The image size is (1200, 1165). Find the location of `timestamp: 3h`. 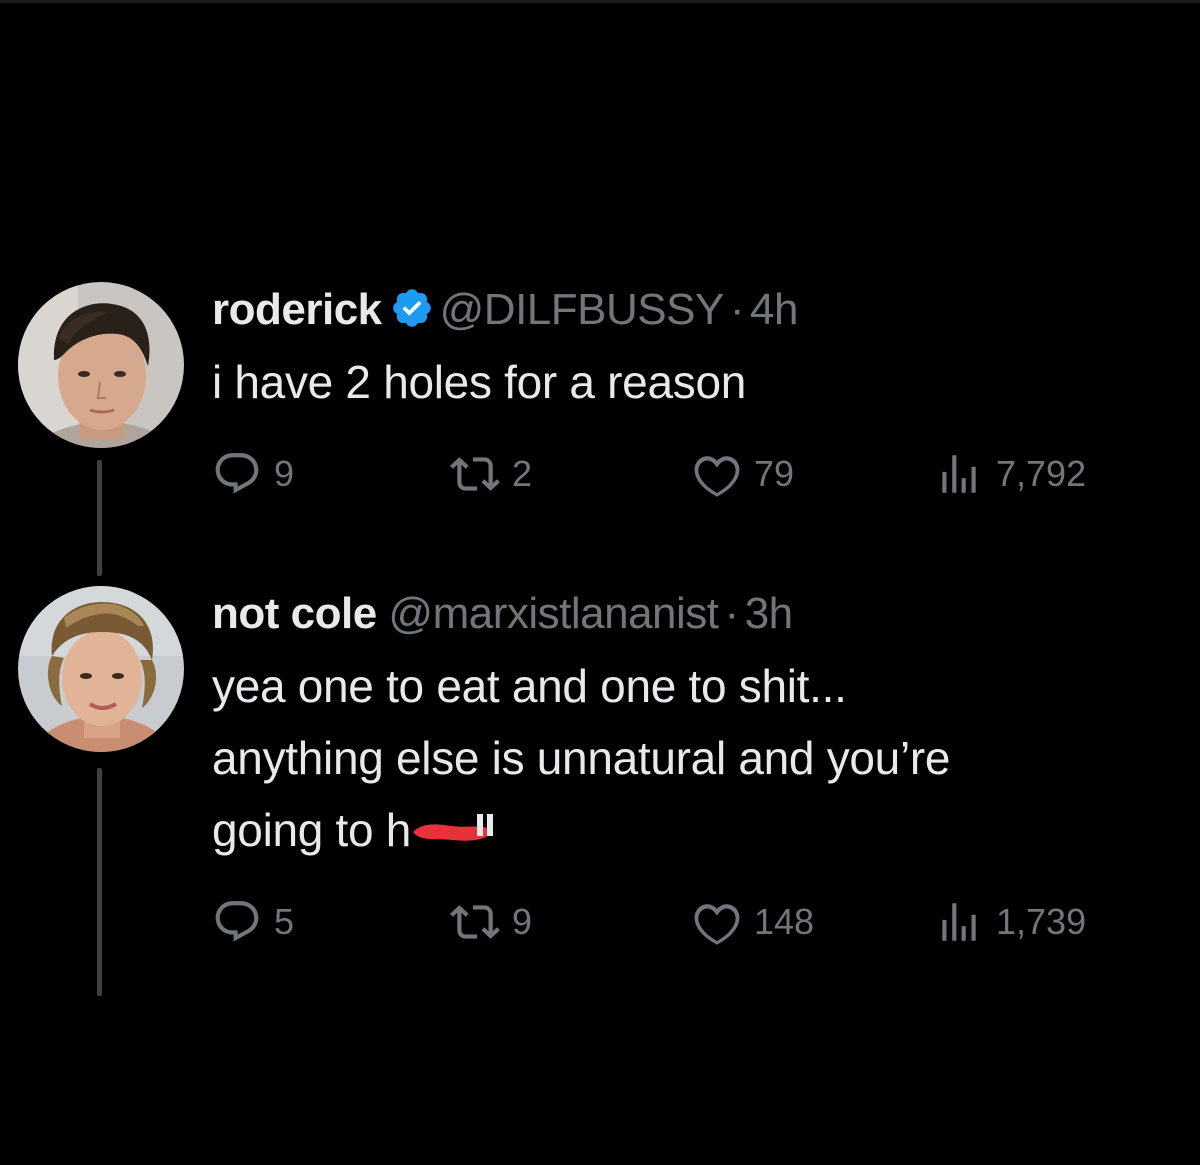

timestamp: 3h is located at coordinates (769, 613).